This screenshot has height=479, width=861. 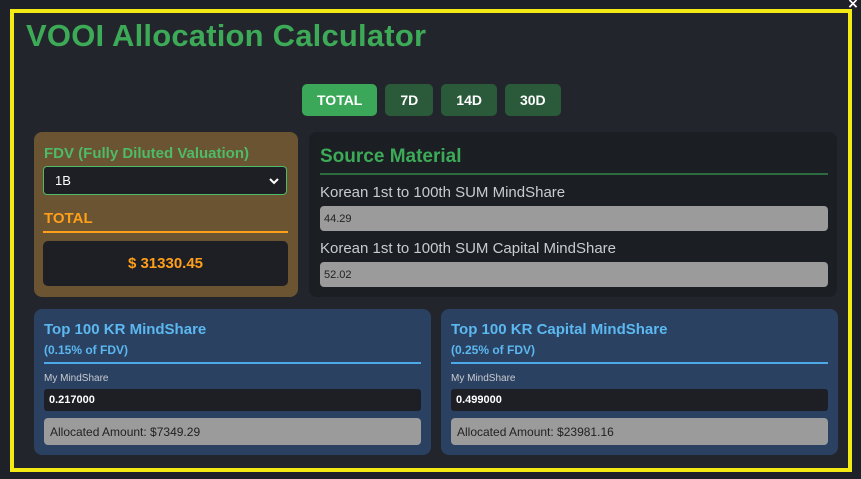 I want to click on fdv-select: 1B, so click(x=165, y=180).